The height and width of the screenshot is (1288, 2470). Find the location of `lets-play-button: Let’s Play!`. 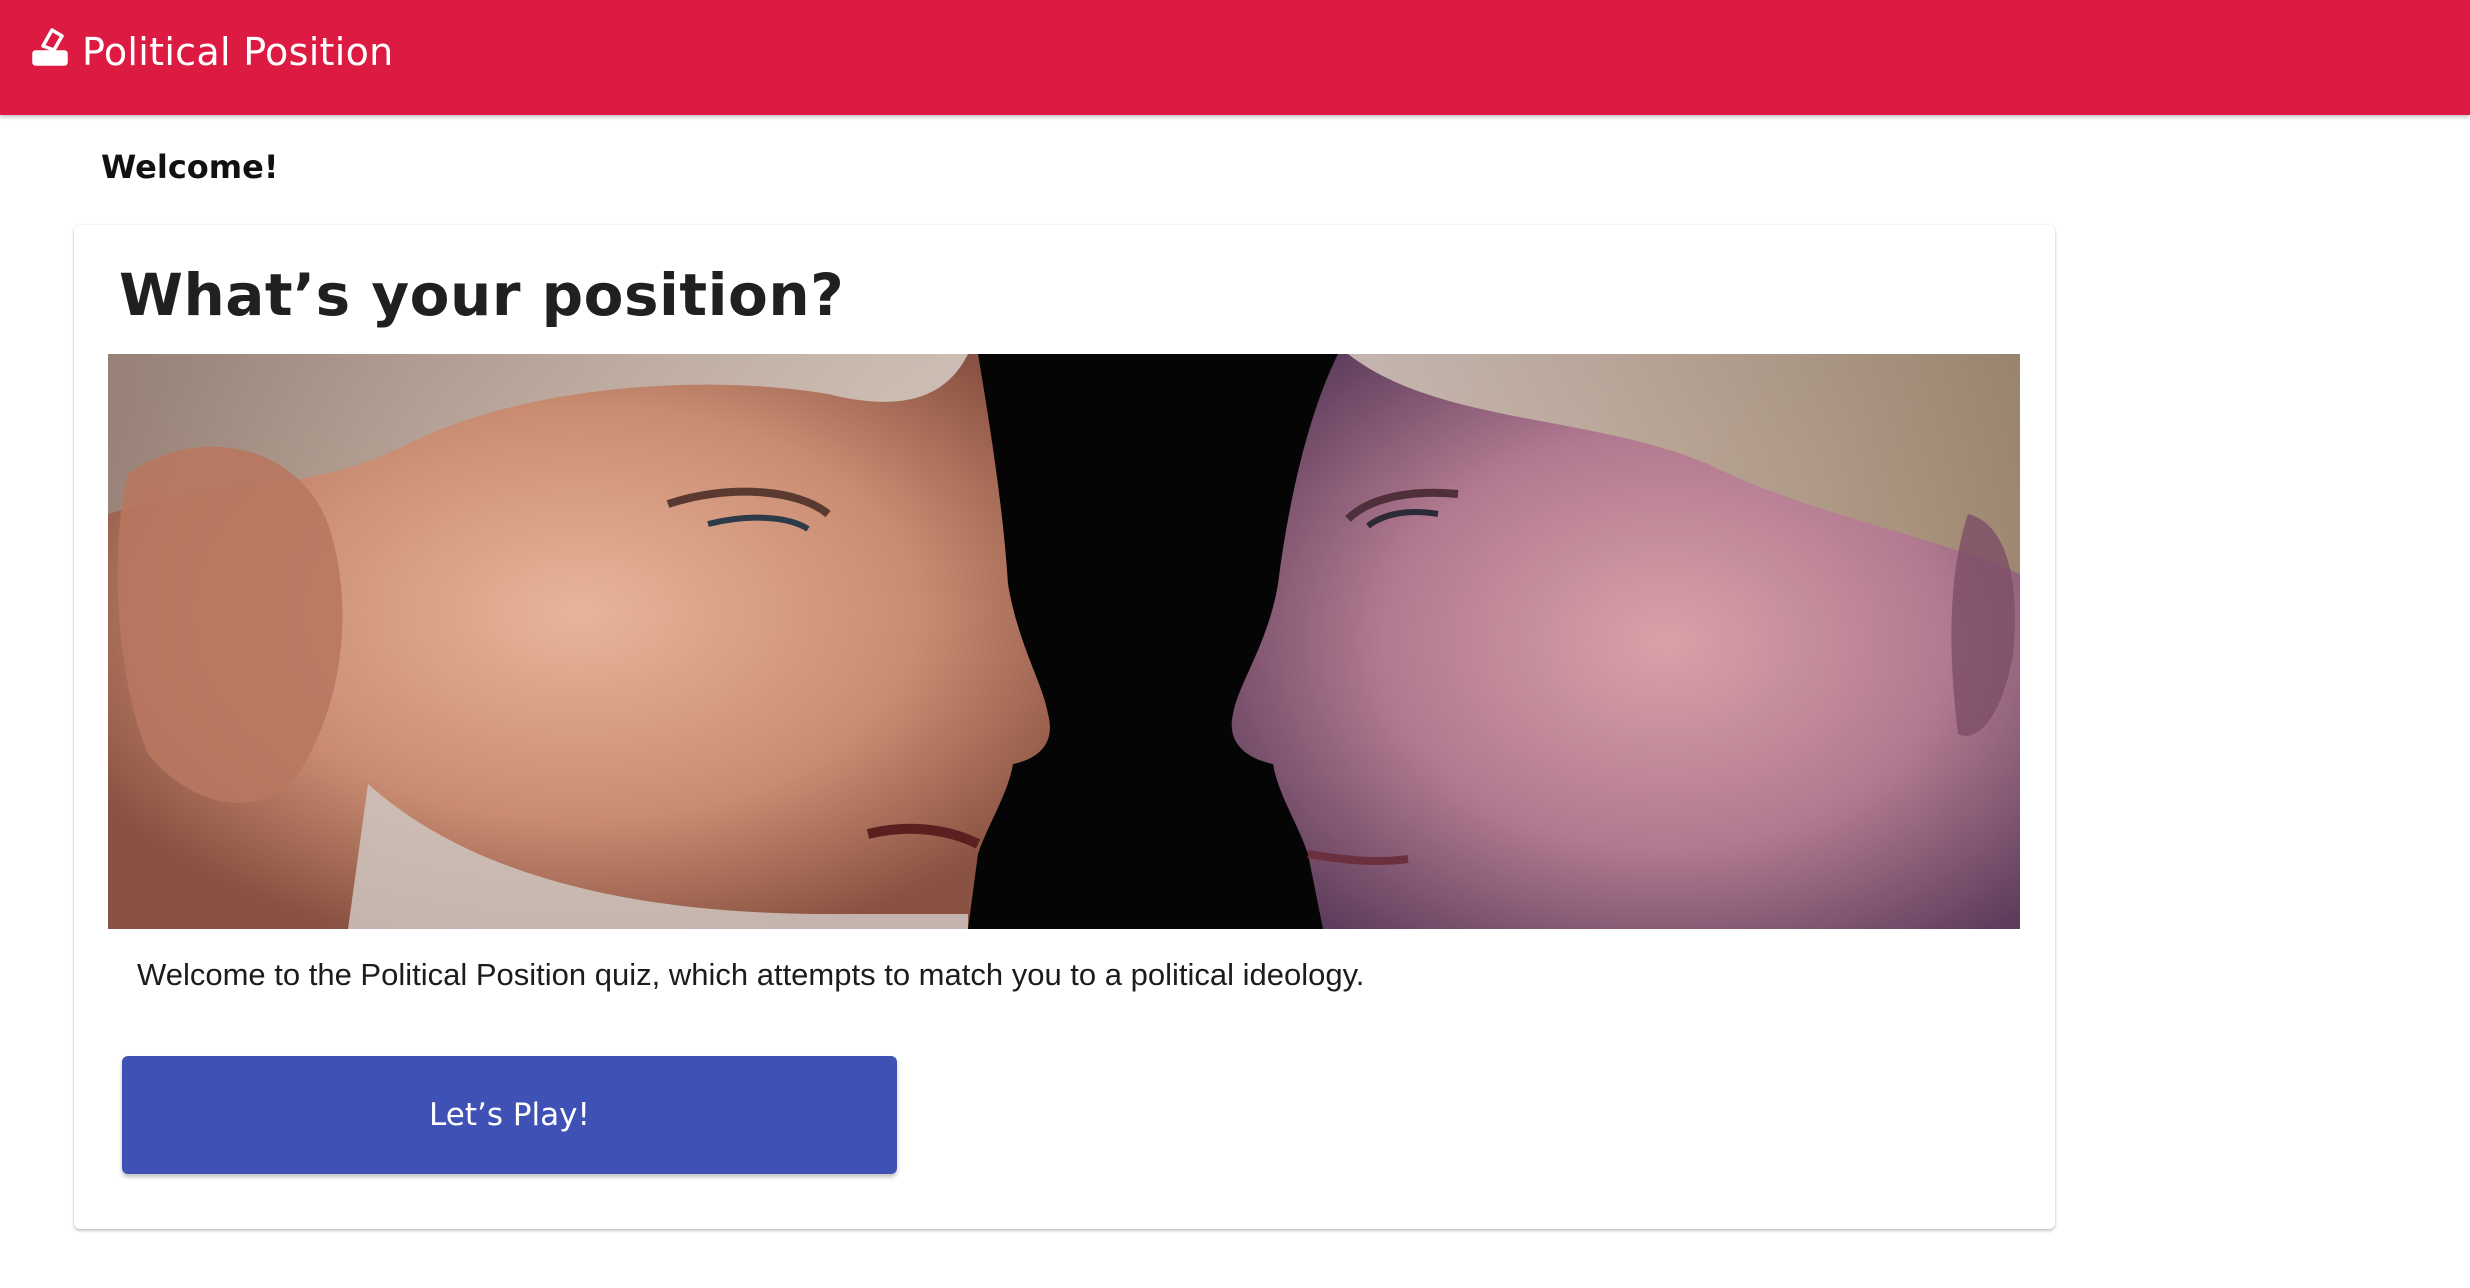

lets-play-button: Let’s Play! is located at coordinates (509, 1115).